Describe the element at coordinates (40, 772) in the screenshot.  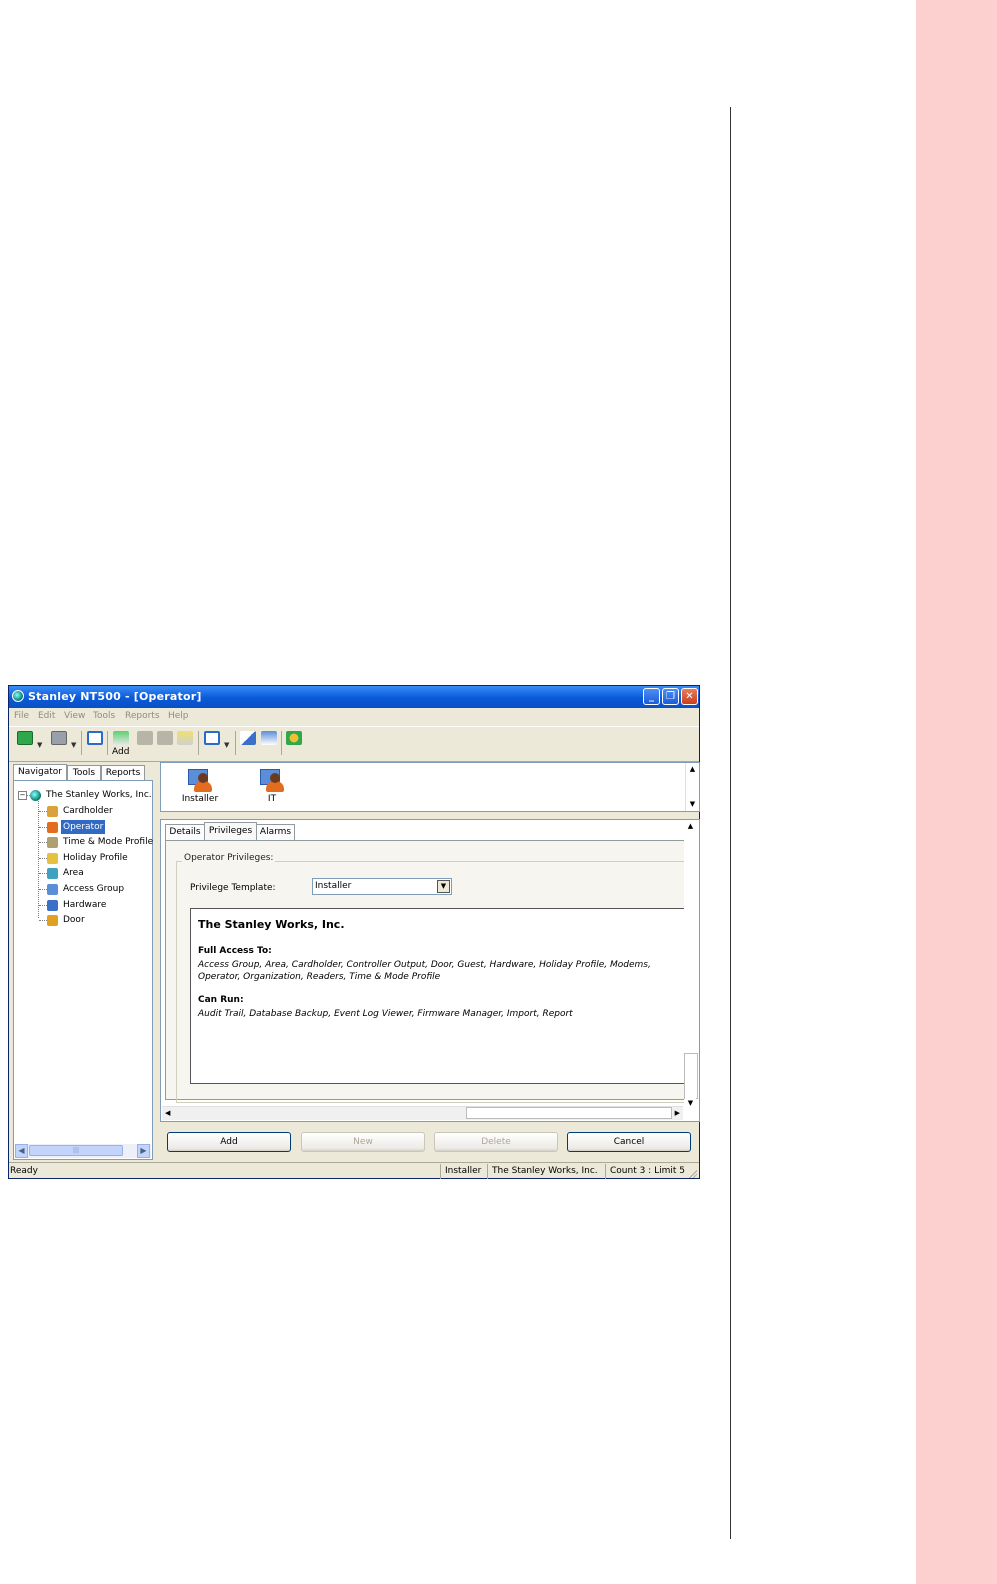
I see `tab-navigator: Navigator` at that location.